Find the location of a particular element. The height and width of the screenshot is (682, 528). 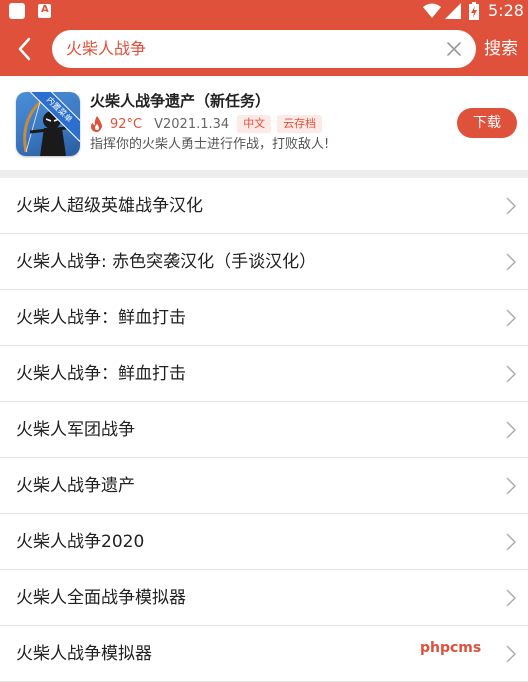

list-item: 火柴人超级英雄战争汉化 is located at coordinates (264, 206).